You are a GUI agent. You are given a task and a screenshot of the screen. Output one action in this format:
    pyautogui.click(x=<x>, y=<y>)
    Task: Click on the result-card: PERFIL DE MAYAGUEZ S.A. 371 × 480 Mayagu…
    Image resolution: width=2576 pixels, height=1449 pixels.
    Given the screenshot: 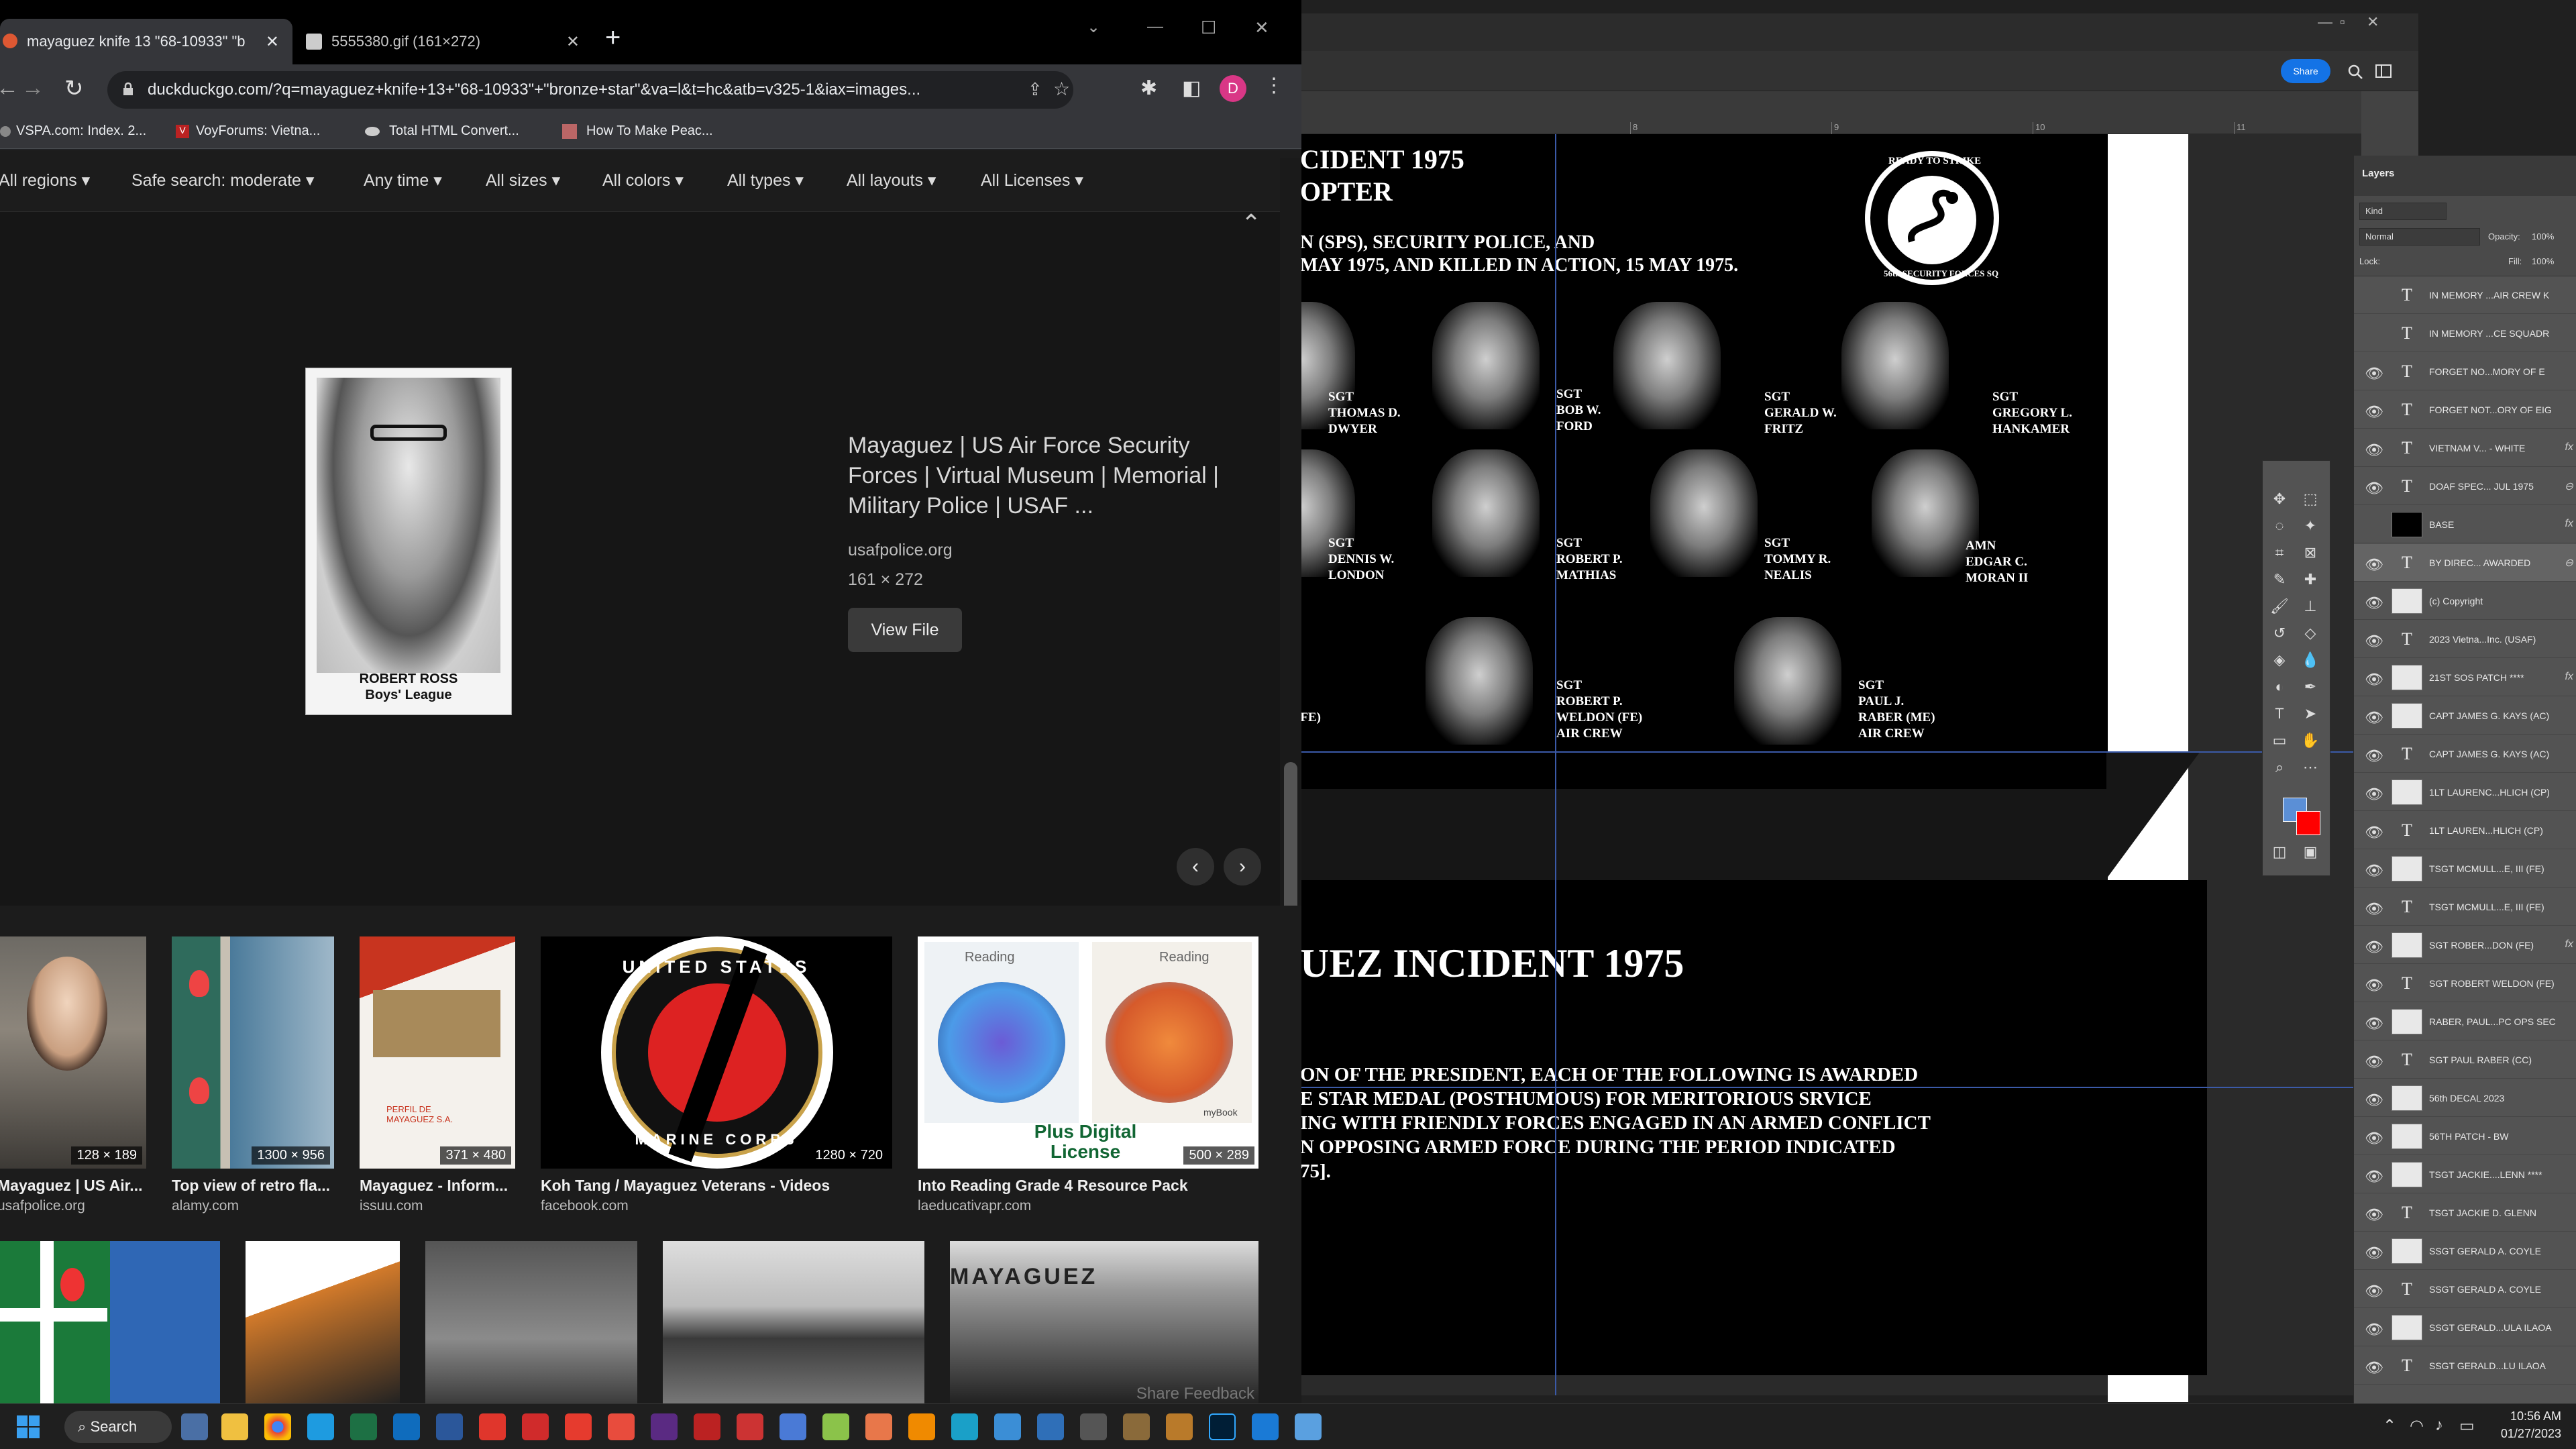 What is the action you would take?
    pyautogui.click(x=437, y=1075)
    